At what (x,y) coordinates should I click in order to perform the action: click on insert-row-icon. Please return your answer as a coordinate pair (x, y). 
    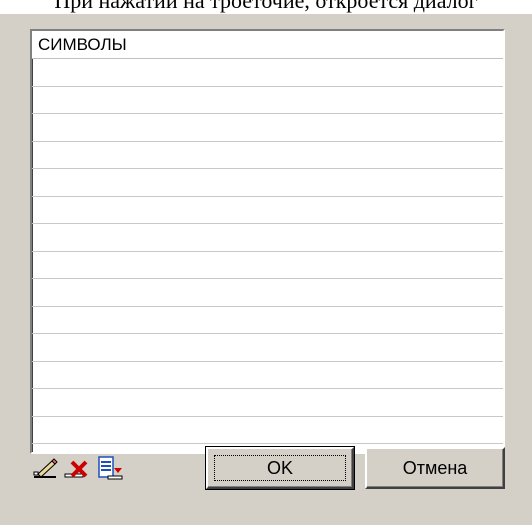
    Looking at the image, I should click on (110, 468).